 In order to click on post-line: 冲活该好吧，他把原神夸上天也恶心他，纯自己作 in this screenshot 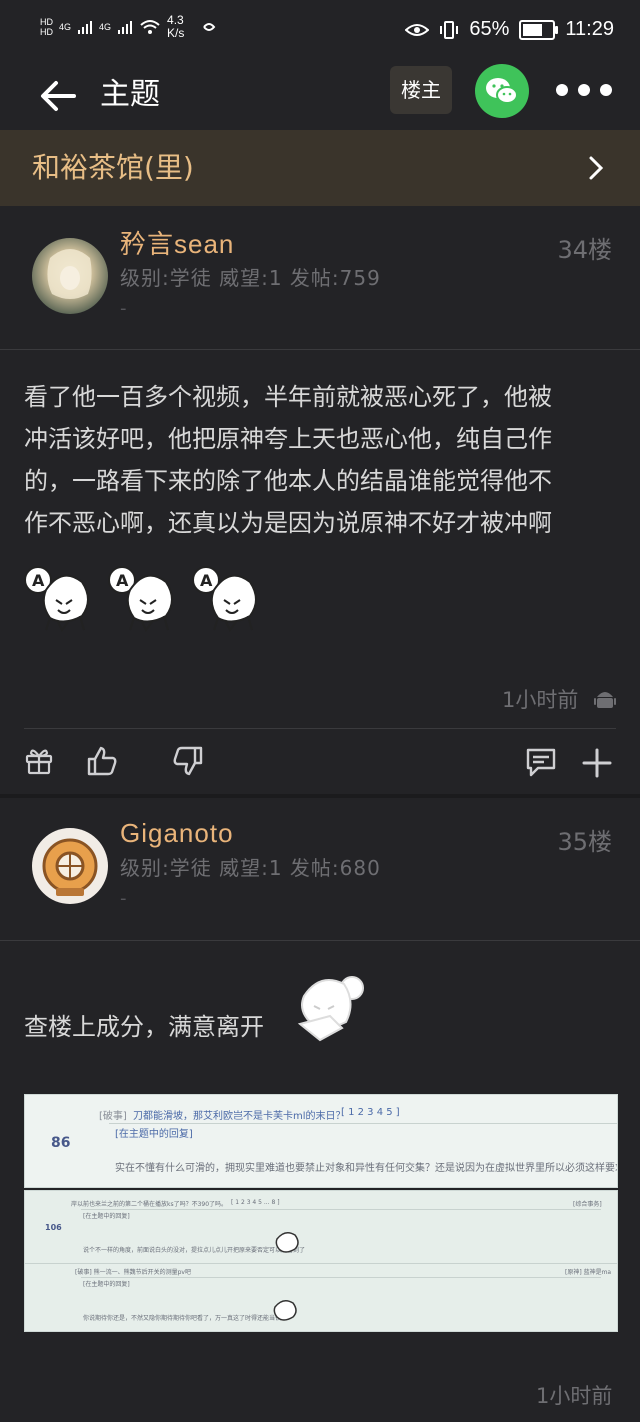, I will do `click(288, 439)`.